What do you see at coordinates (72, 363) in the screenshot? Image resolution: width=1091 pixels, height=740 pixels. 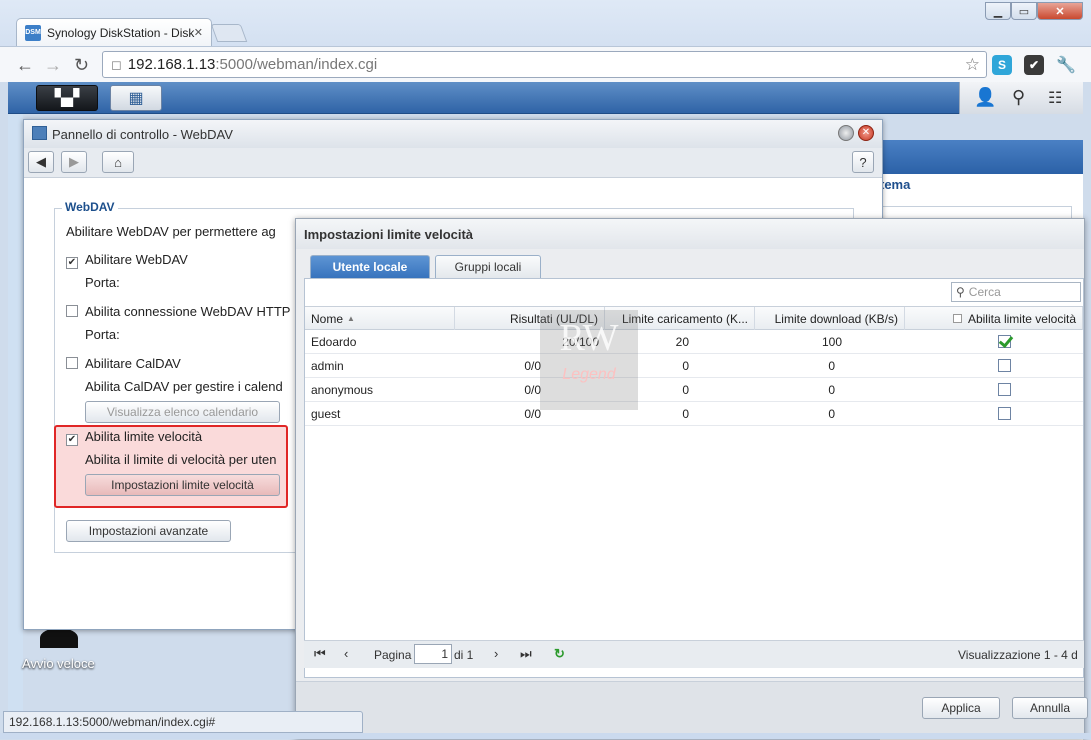 I see `enable-caldav-checkbox` at bounding box center [72, 363].